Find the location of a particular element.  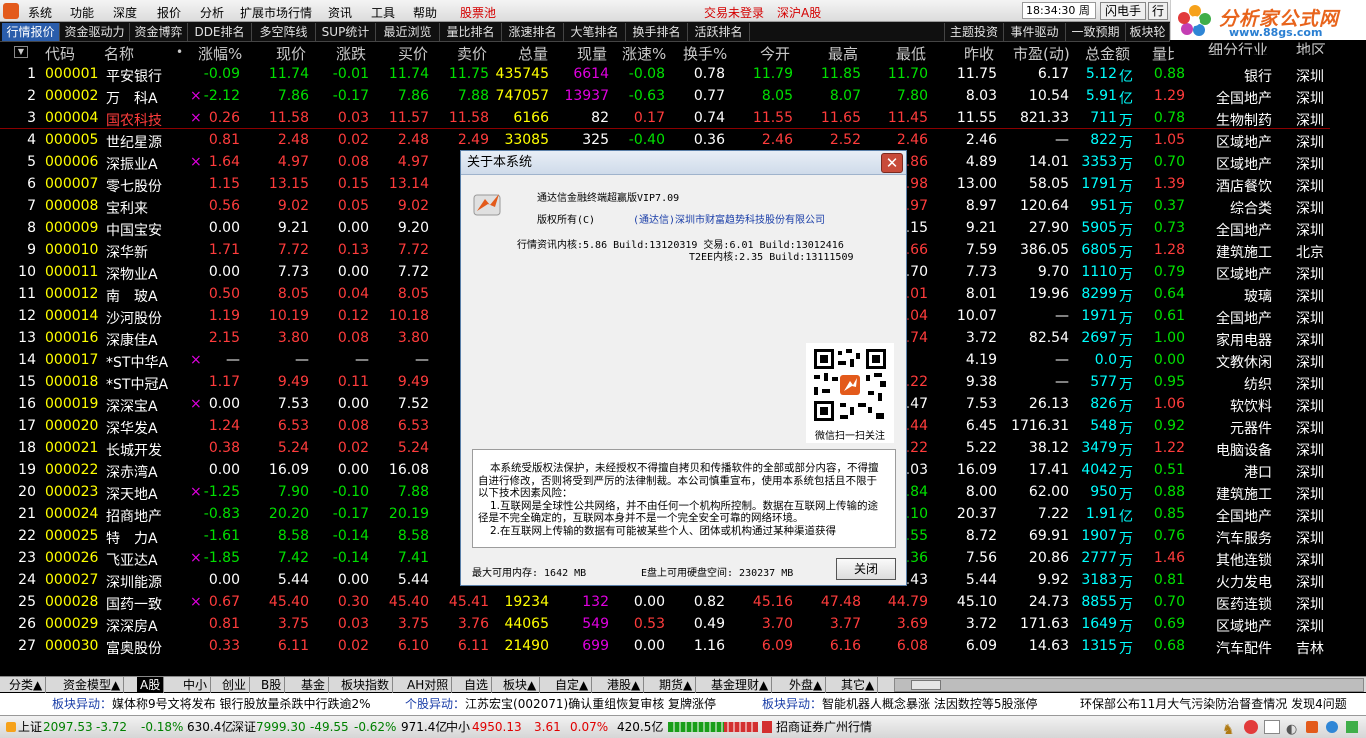

sz-label: 深证 is located at coordinates (244, 727).